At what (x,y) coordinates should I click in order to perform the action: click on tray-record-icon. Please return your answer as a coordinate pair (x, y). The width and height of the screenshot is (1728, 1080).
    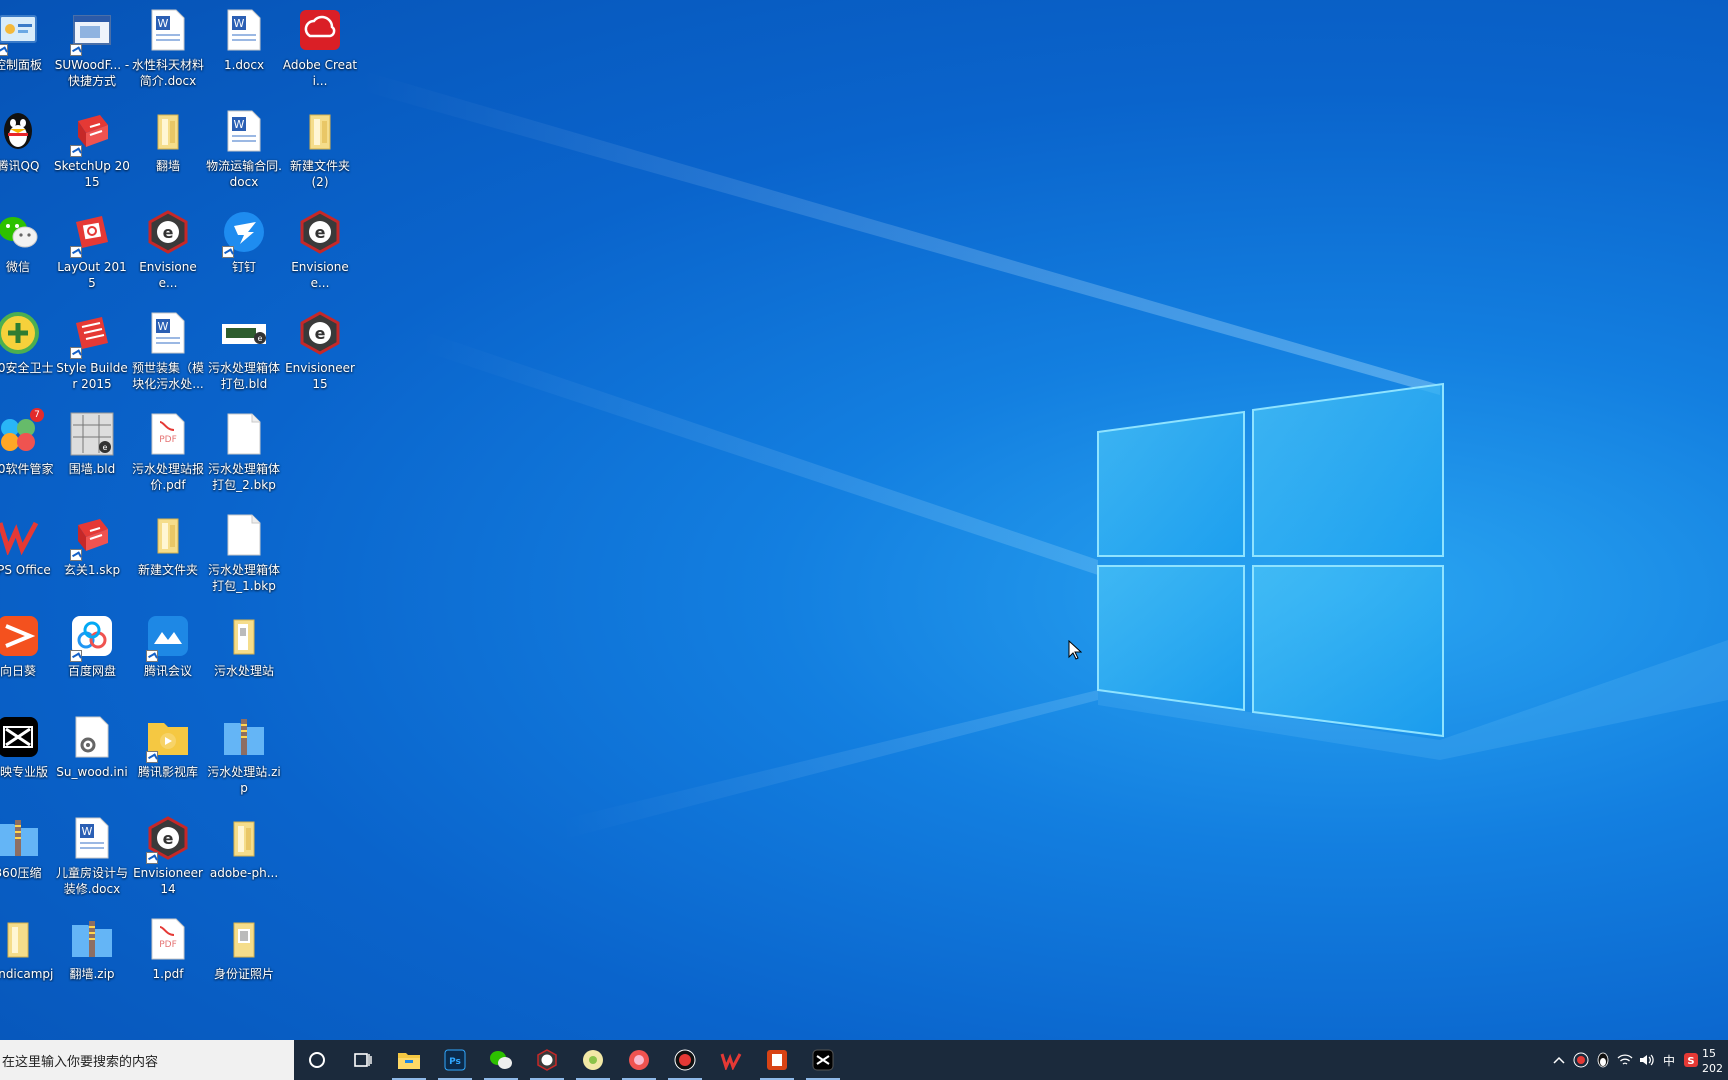
    Looking at the image, I should click on (1581, 1060).